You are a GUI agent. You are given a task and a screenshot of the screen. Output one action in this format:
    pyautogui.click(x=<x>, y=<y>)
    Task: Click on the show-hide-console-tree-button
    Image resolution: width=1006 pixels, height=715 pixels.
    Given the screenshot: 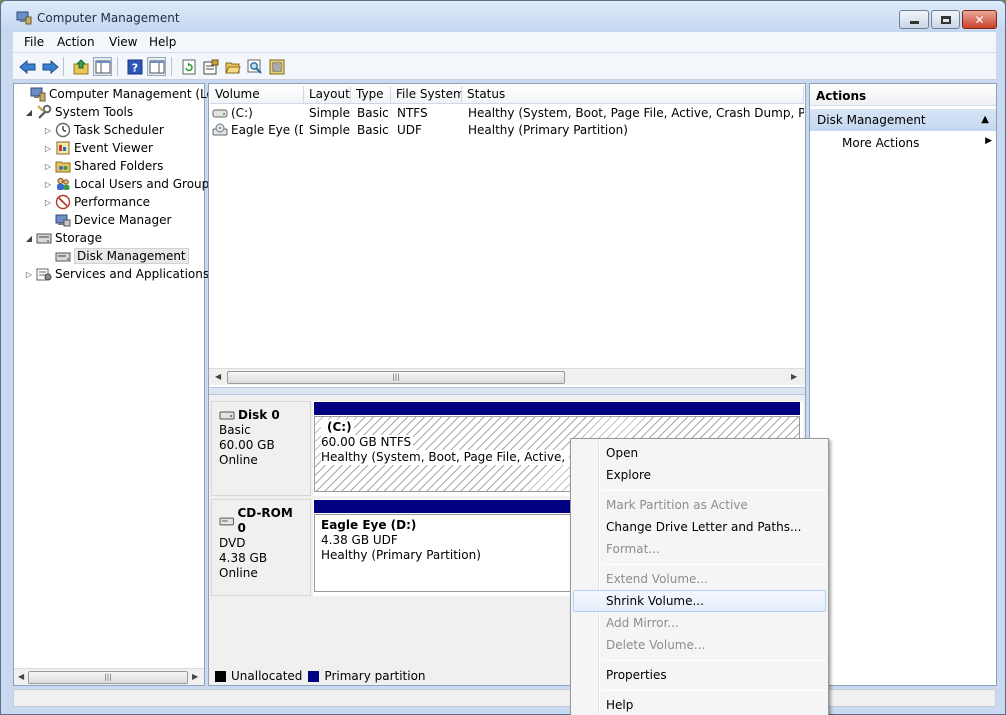 What is the action you would take?
    pyautogui.click(x=102, y=66)
    